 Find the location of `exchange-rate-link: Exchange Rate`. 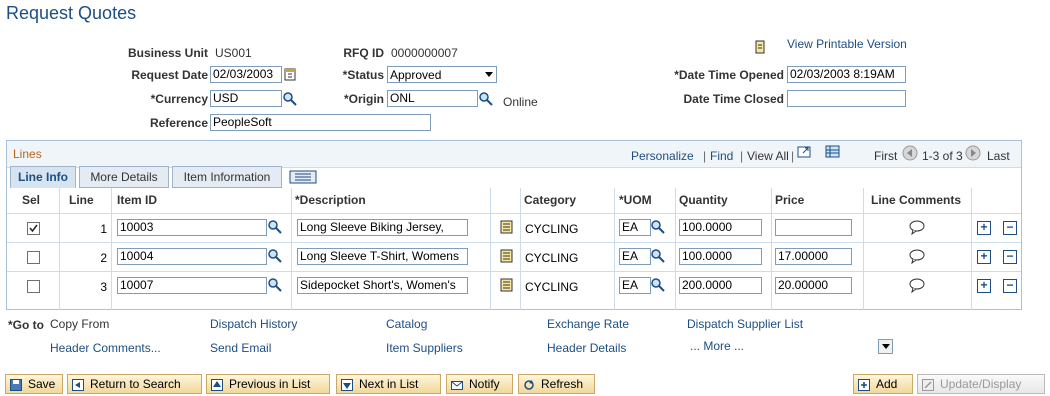

exchange-rate-link: Exchange Rate is located at coordinates (588, 324).